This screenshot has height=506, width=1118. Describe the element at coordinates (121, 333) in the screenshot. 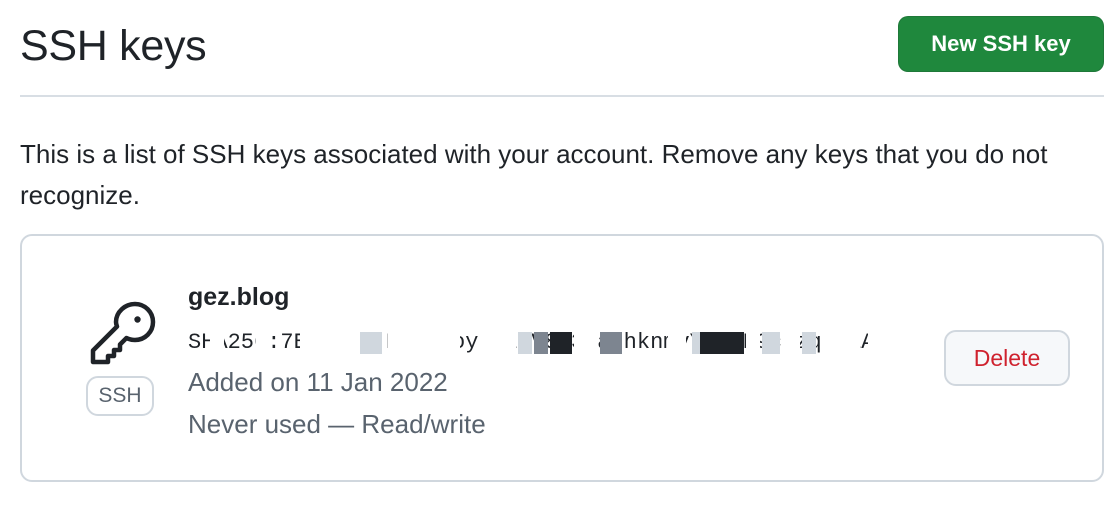

I see `key-icon` at that location.